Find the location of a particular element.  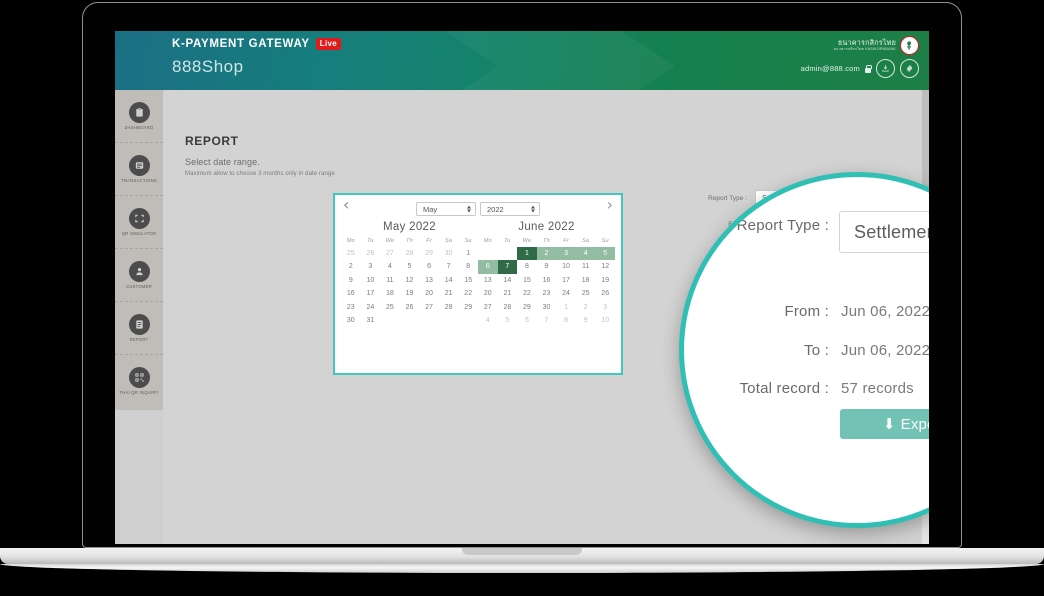

sidebar-item-qr-simulator: QR SIMULATOR is located at coordinates (139, 222).